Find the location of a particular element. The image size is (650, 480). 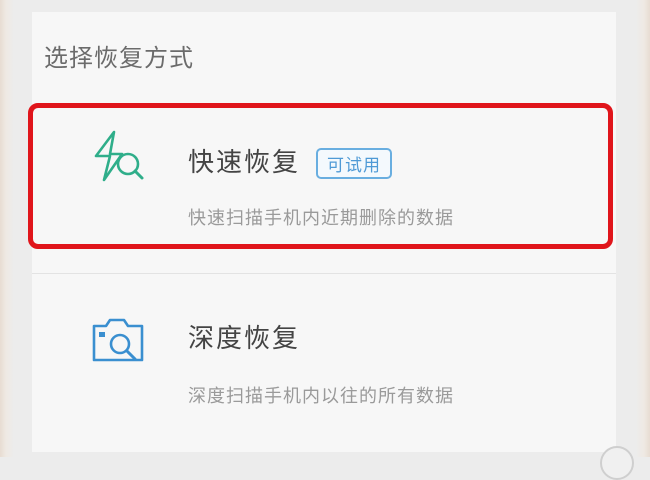

quick-recovery-description: 快速扫描手机内近期删除的数据 is located at coordinates (321, 218).